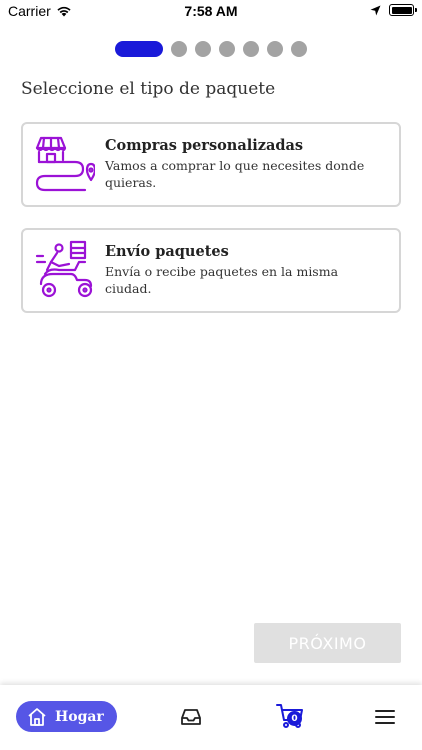 This screenshot has height=750, width=422. I want to click on menu-icon, so click(385, 717).